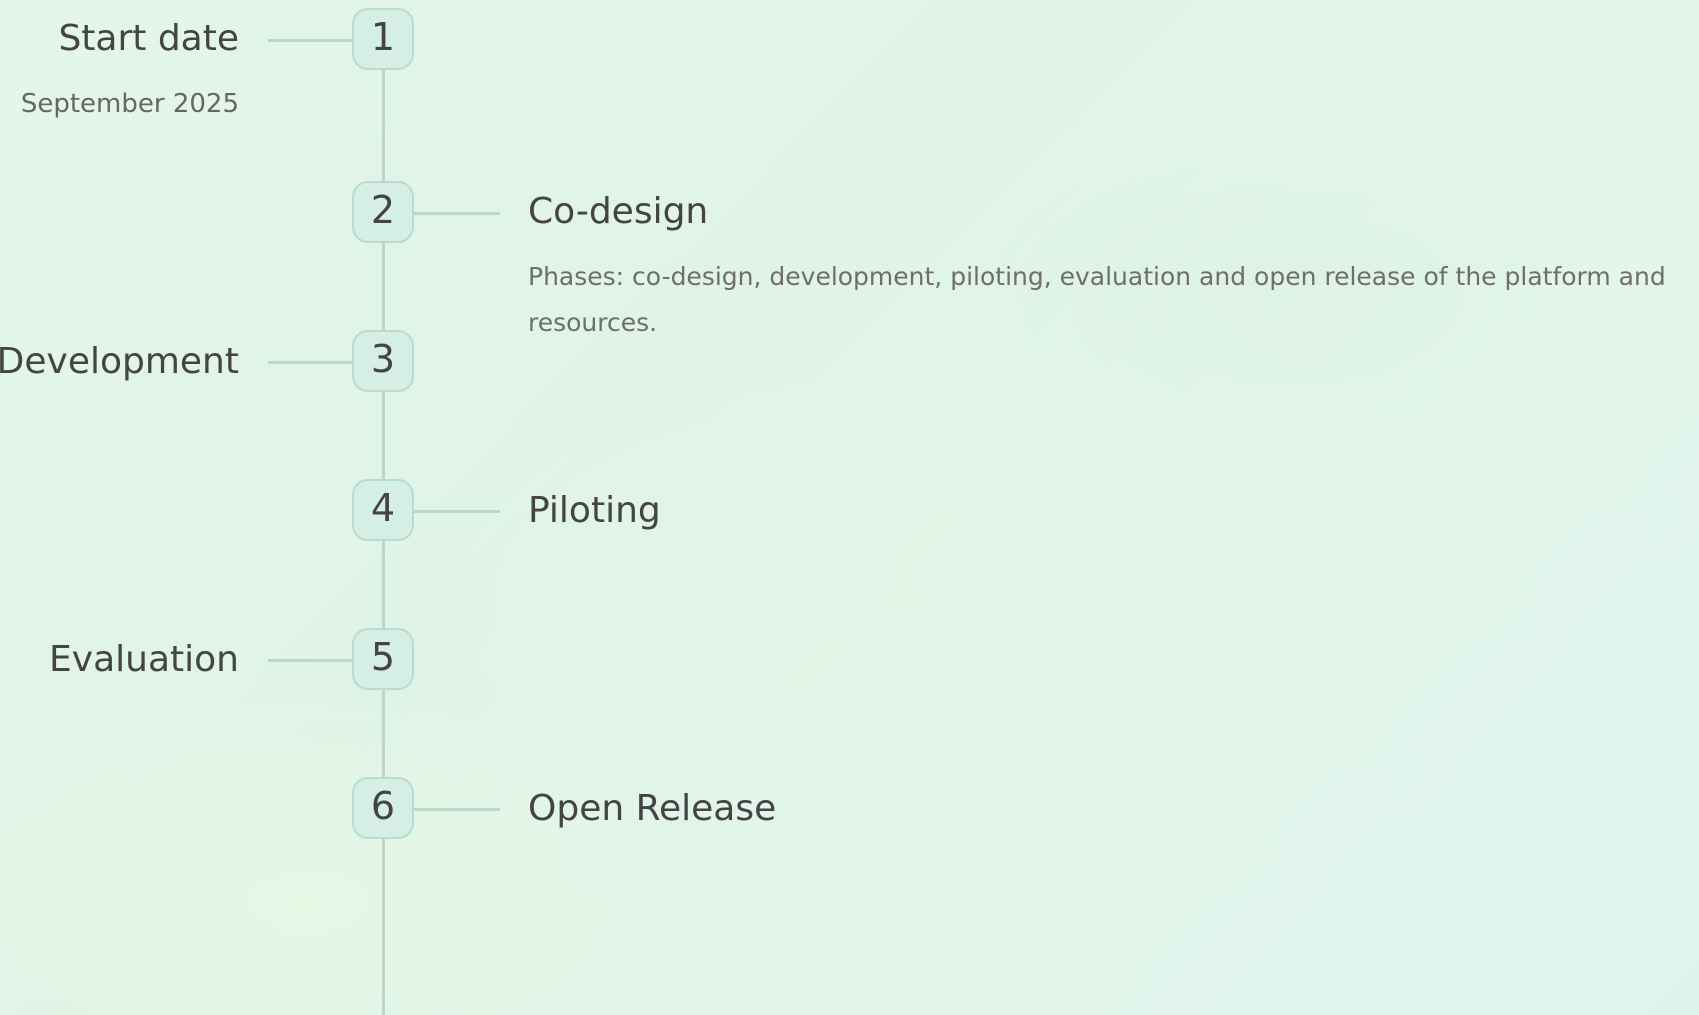 The height and width of the screenshot is (1015, 1699). What do you see at coordinates (144, 659) in the screenshot?
I see `step-5-title: Evaluation` at bounding box center [144, 659].